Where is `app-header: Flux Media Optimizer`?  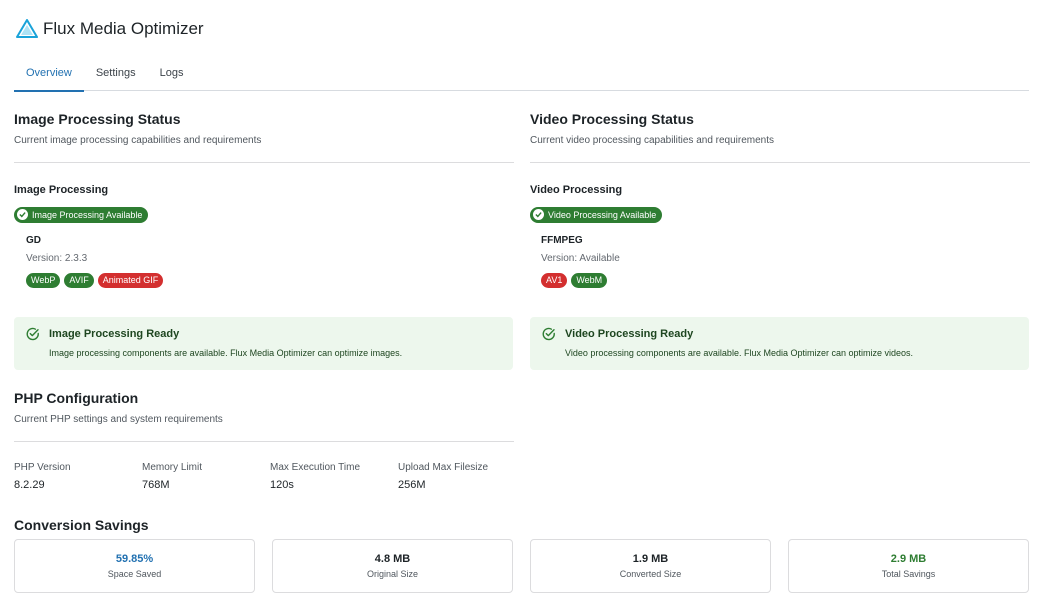 app-header: Flux Media Optimizer is located at coordinates (110, 29).